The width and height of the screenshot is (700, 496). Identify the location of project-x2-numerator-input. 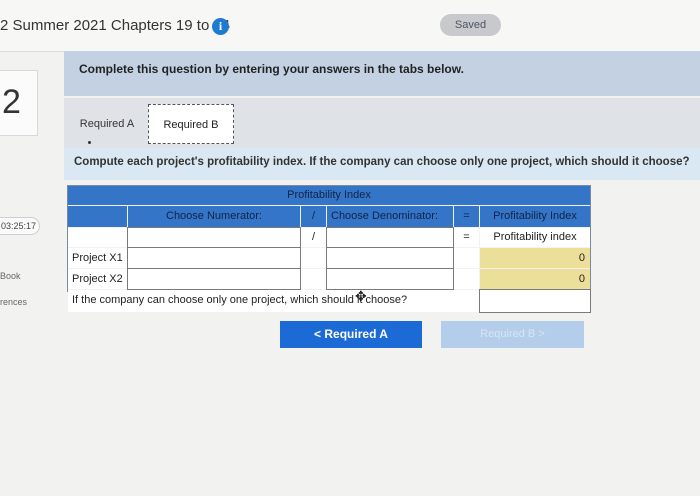
(214, 279).